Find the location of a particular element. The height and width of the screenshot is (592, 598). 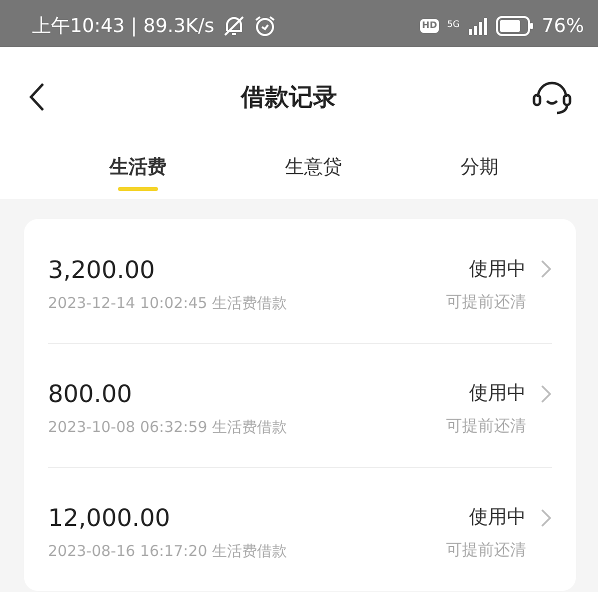

page-title: 借款记录 is located at coordinates (289, 97).